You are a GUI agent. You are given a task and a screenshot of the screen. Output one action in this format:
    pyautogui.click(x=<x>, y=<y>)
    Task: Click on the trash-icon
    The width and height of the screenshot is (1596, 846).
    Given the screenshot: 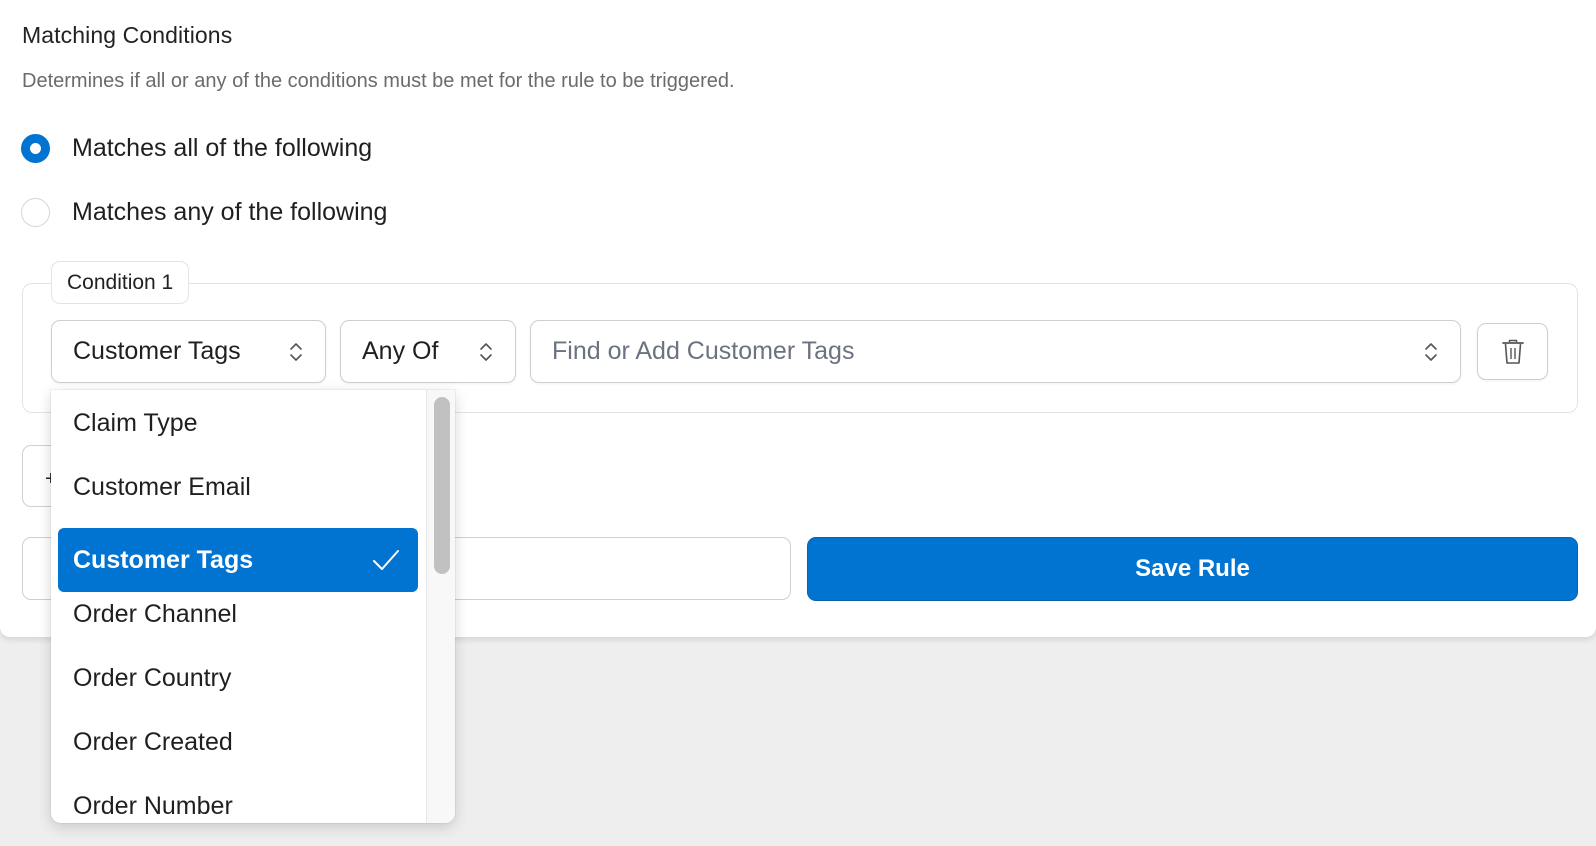 What is the action you would take?
    pyautogui.click(x=1512, y=351)
    